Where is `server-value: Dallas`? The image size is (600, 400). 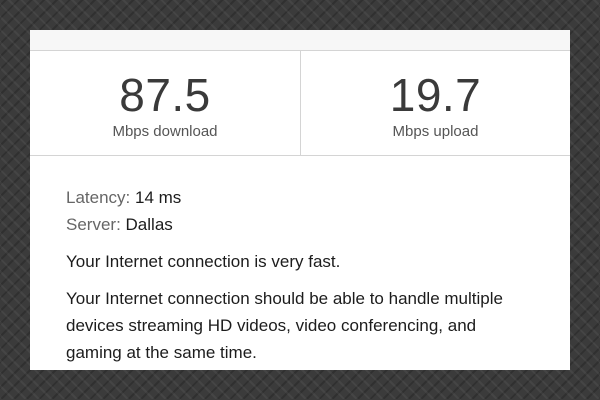
server-value: Dallas is located at coordinates (149, 224).